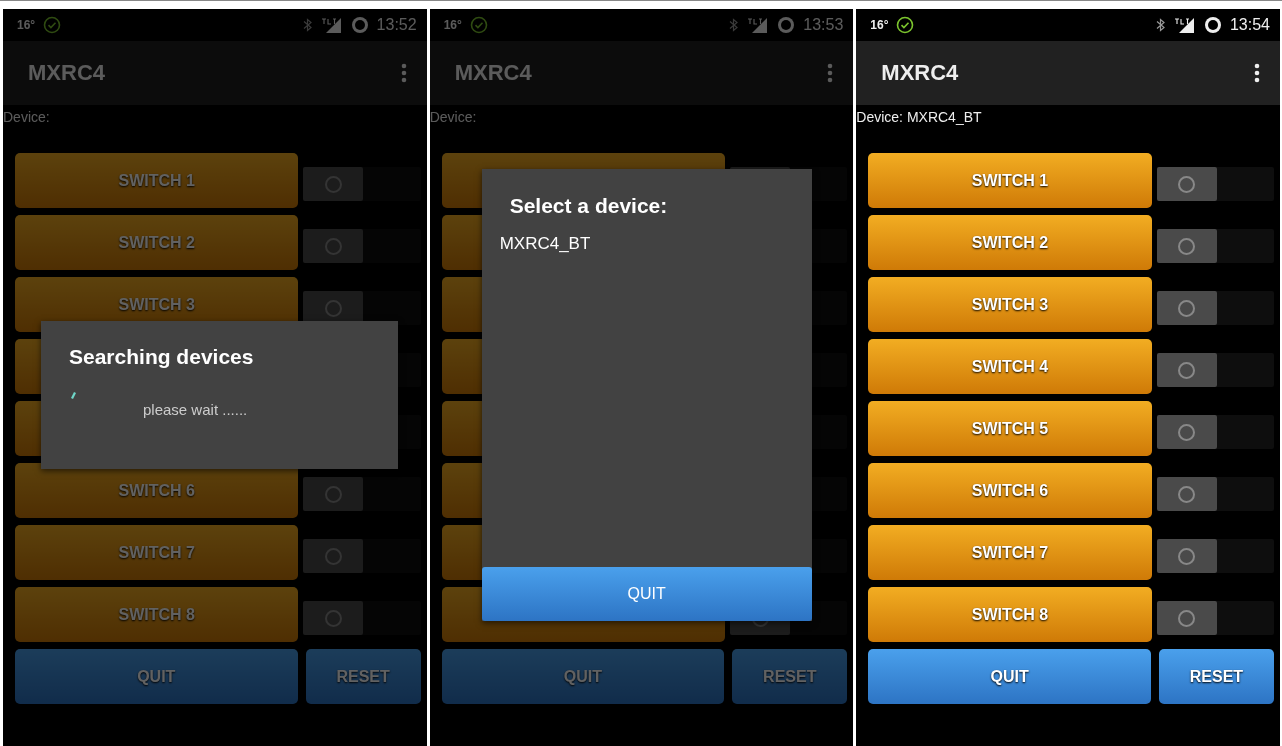 This screenshot has width=1282, height=746. I want to click on device-list-item: MXRC4_BT, so click(545, 243).